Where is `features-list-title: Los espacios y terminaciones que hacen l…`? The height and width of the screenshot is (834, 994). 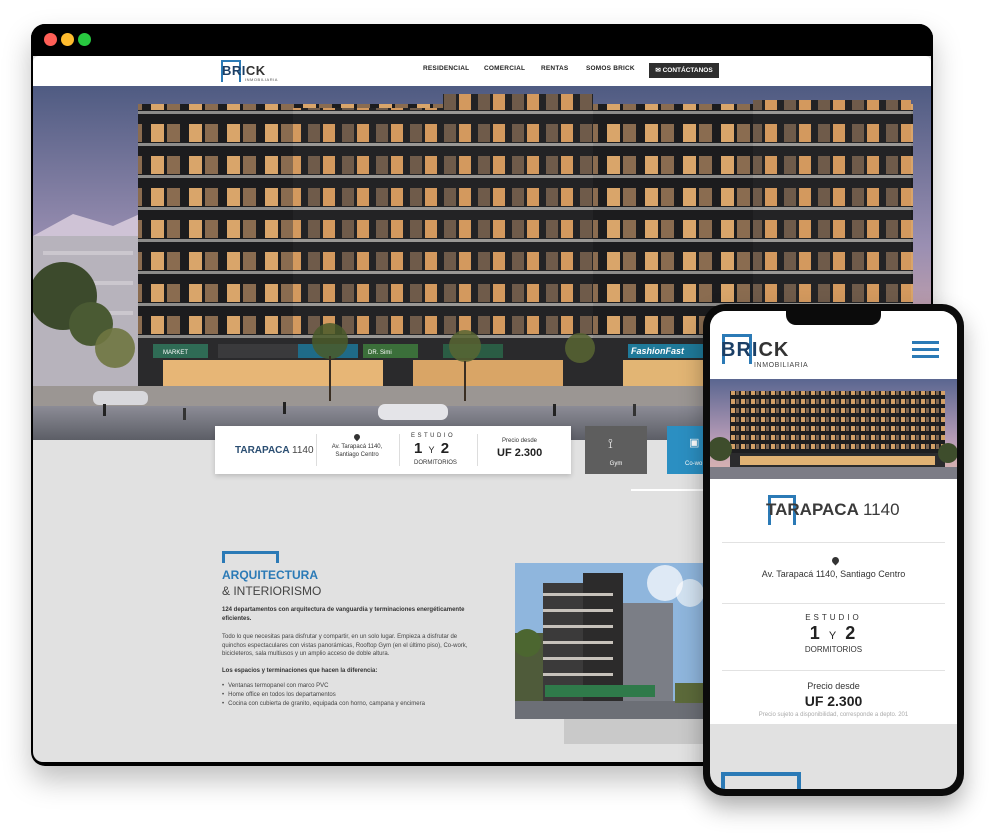 features-list-title: Los espacios y terminaciones que hacen l… is located at coordinates (300, 671).